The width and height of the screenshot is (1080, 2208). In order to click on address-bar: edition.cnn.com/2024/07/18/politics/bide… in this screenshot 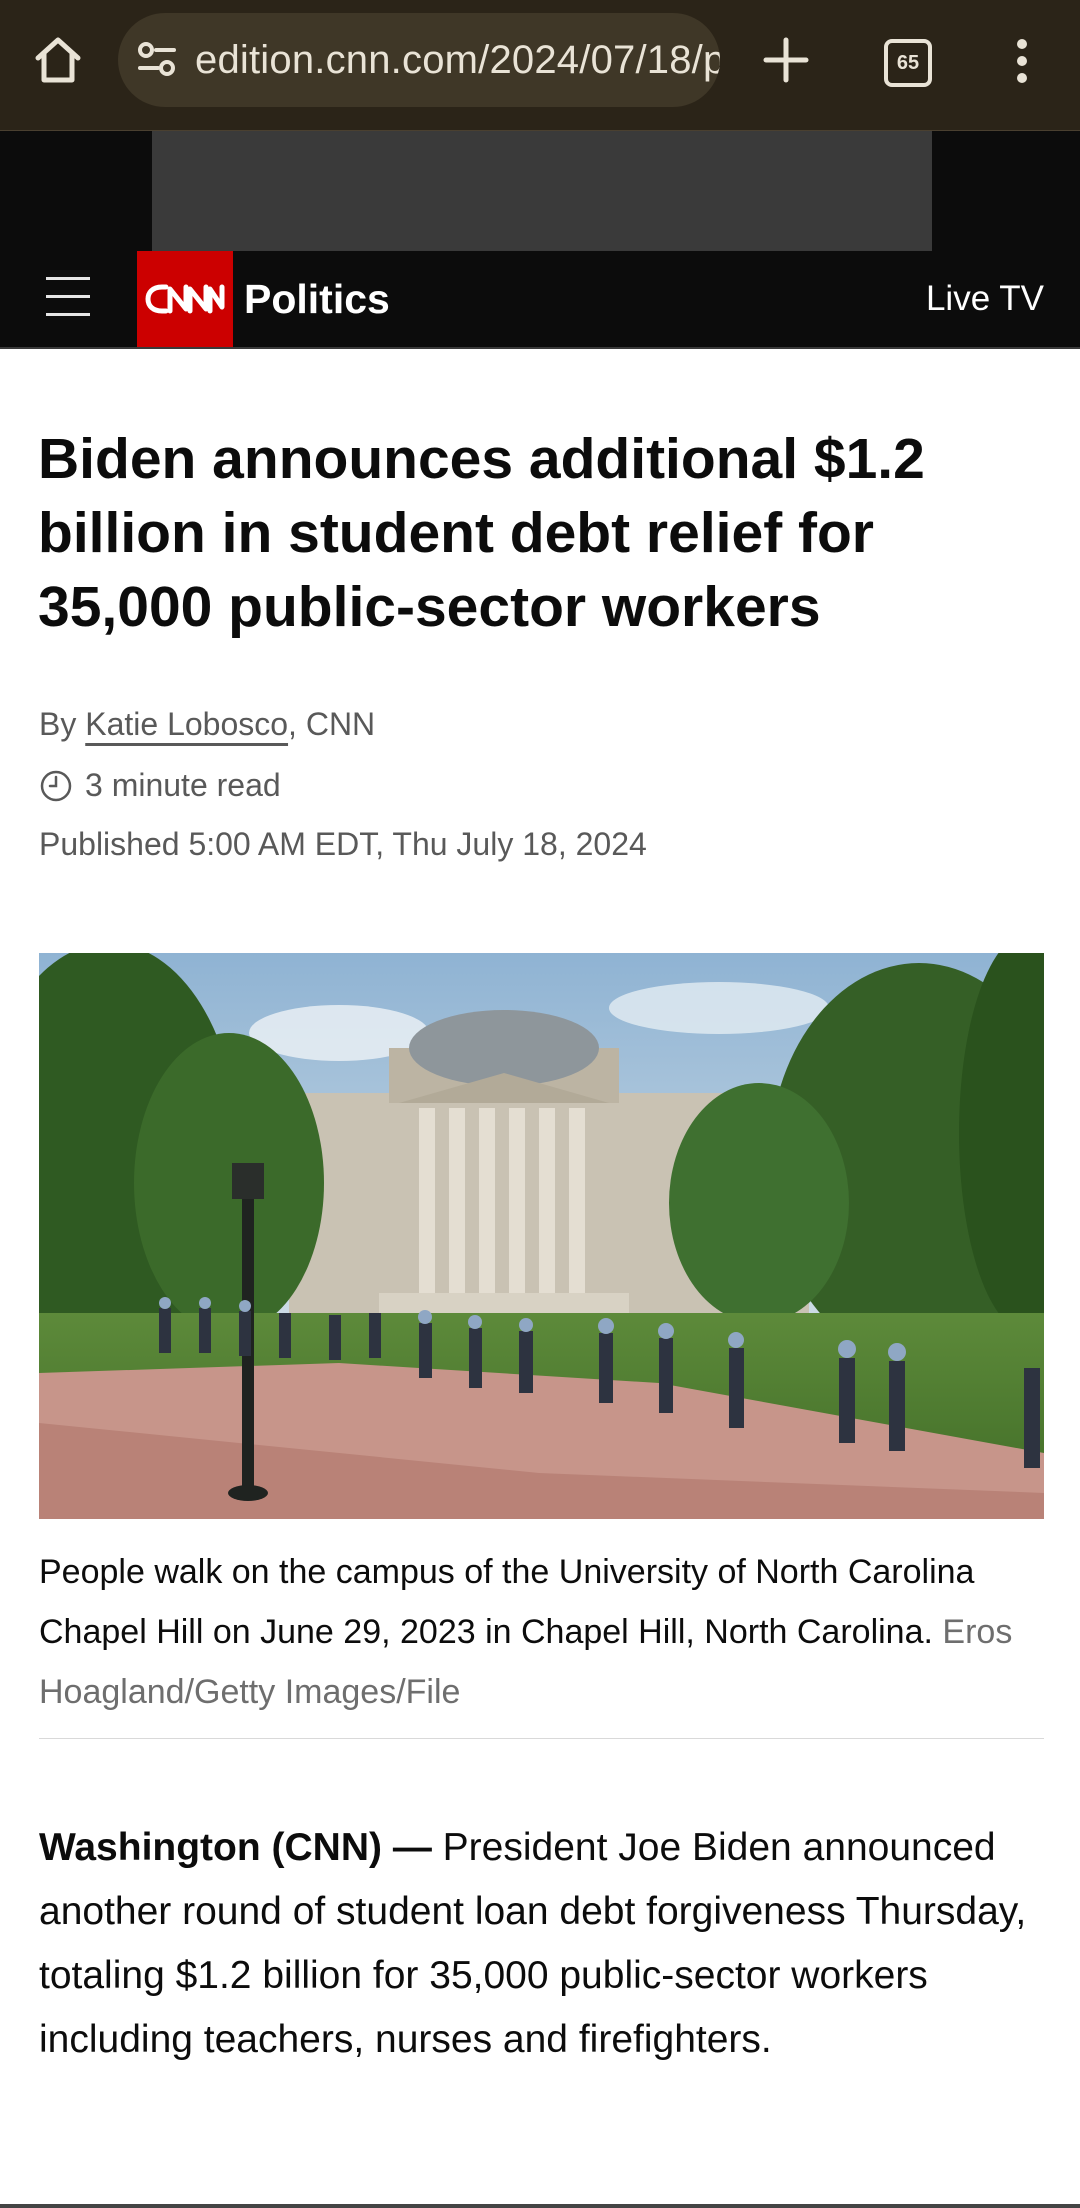, I will do `click(419, 60)`.